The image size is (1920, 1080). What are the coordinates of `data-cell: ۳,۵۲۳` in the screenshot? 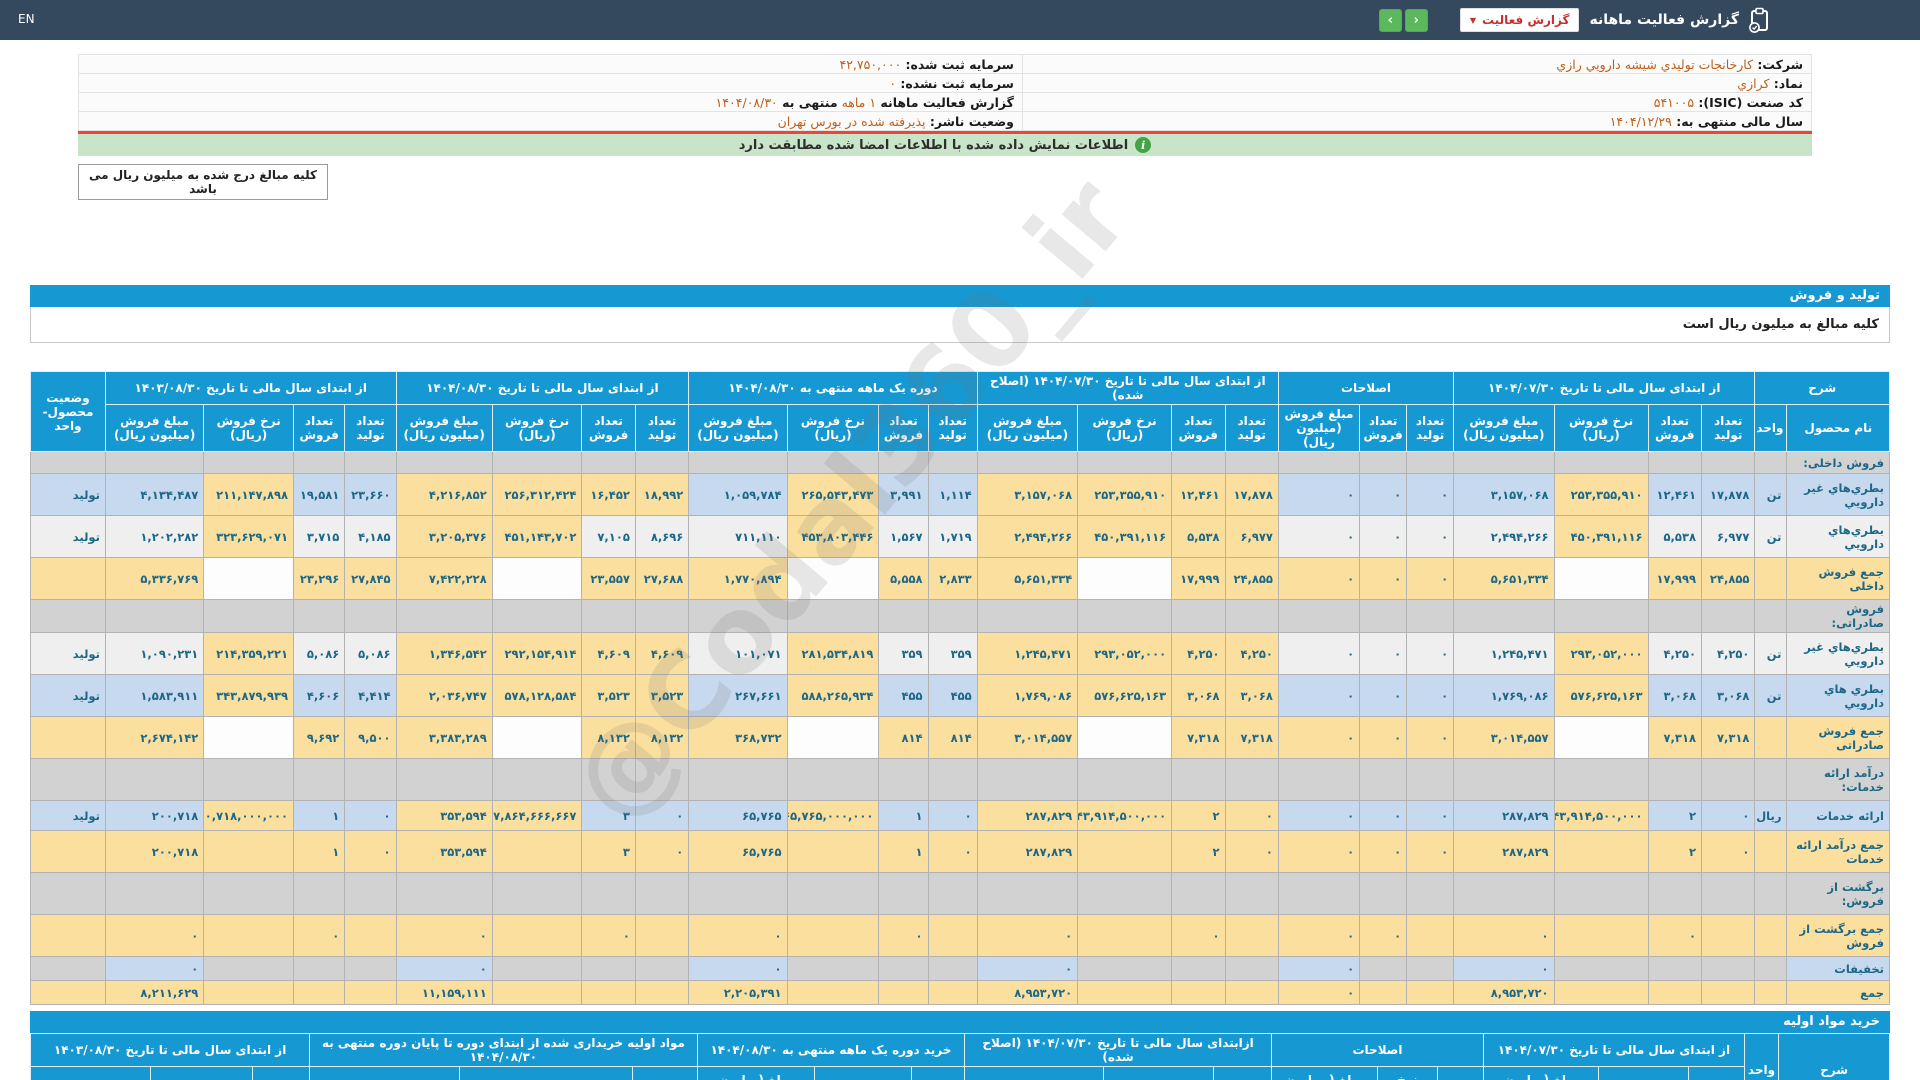 It's located at (608, 695).